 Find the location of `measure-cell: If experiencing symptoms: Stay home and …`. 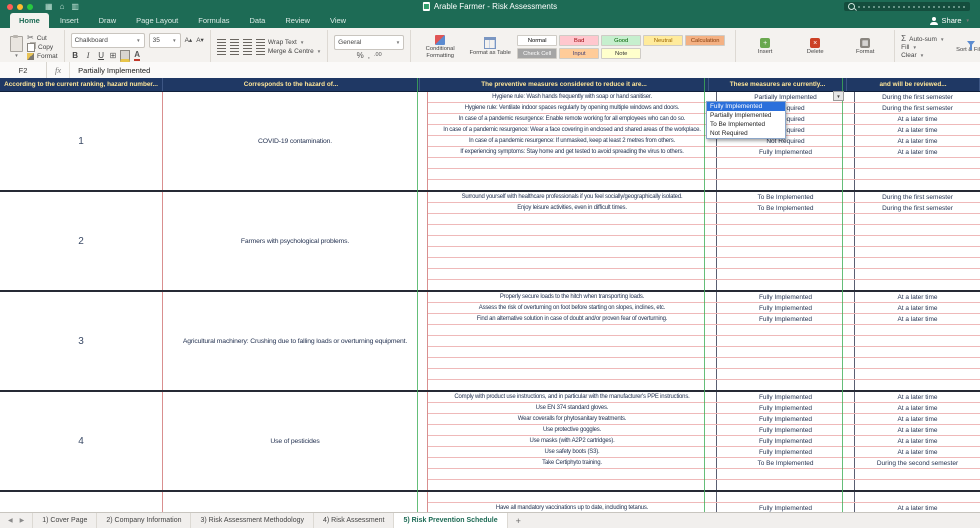

measure-cell: If experiencing symptoms: Stay home and … is located at coordinates (572, 152).